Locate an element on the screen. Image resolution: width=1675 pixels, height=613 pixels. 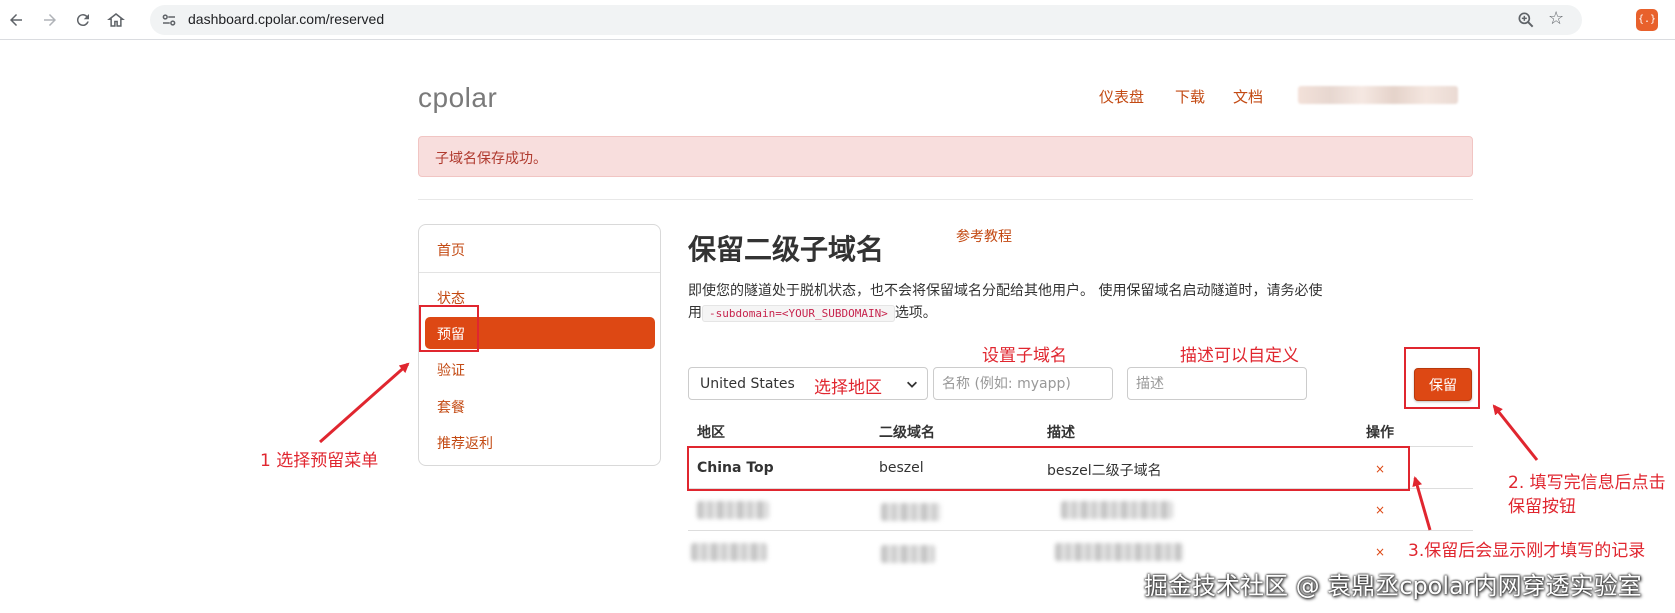
nav-dashboard: 仪表盘 is located at coordinates (1121, 96).